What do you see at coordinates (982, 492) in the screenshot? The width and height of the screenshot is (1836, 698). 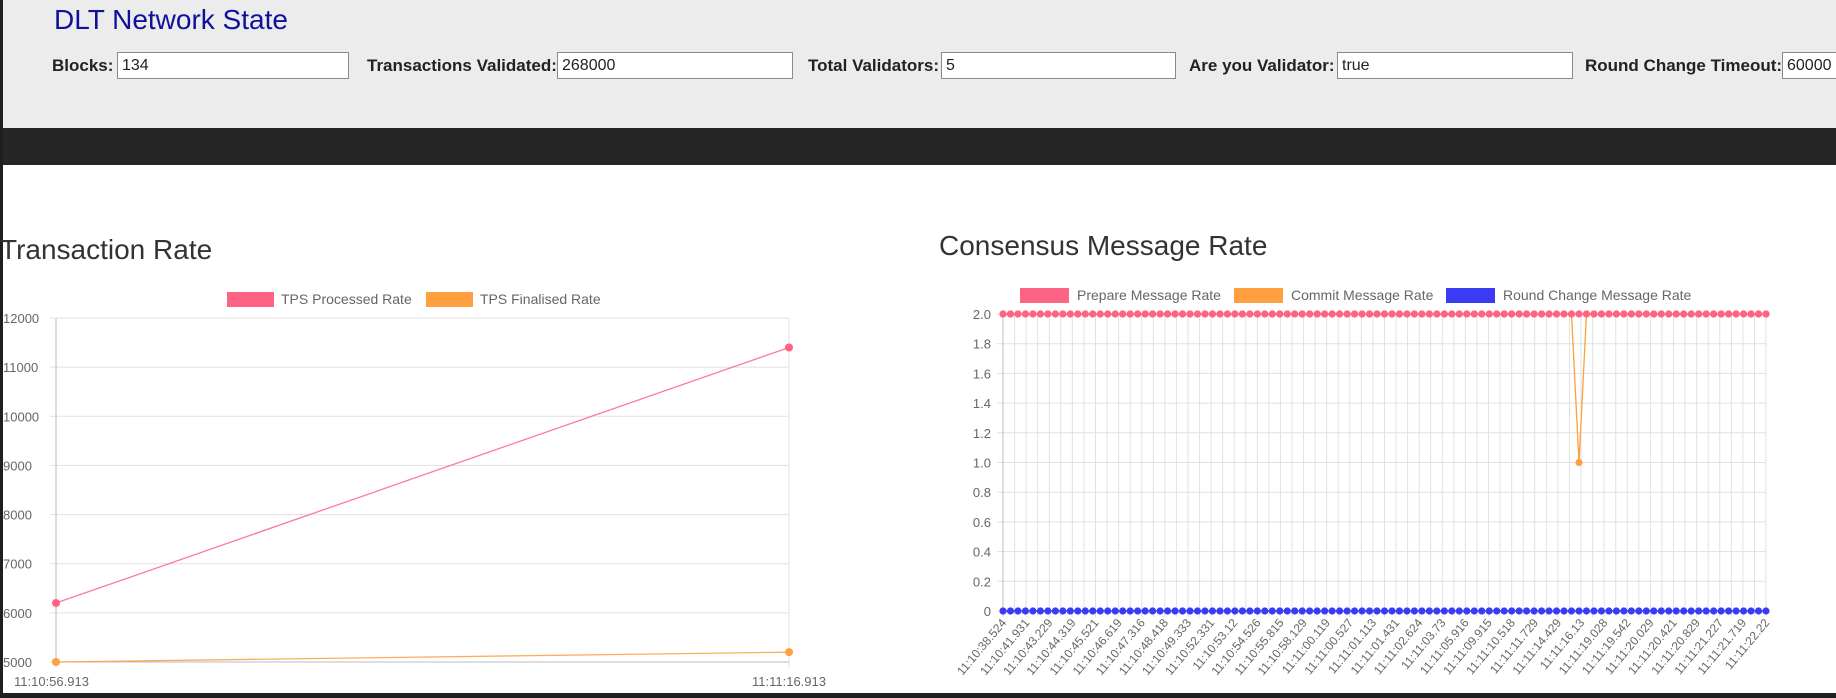 I see `y-tick-label: 0.8` at bounding box center [982, 492].